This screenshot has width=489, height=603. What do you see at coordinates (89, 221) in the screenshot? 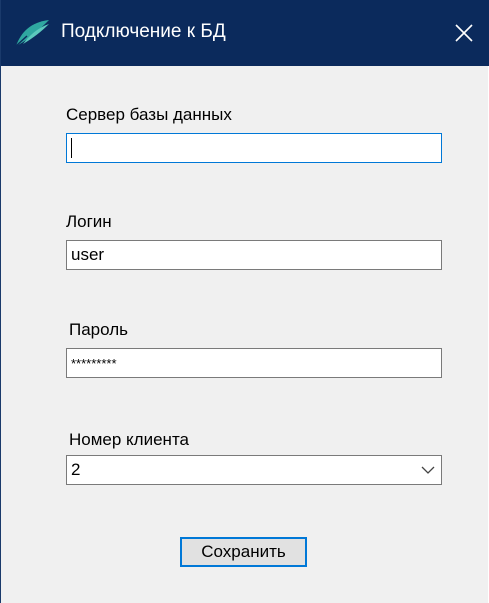
I see `login-label: Логин` at bounding box center [89, 221].